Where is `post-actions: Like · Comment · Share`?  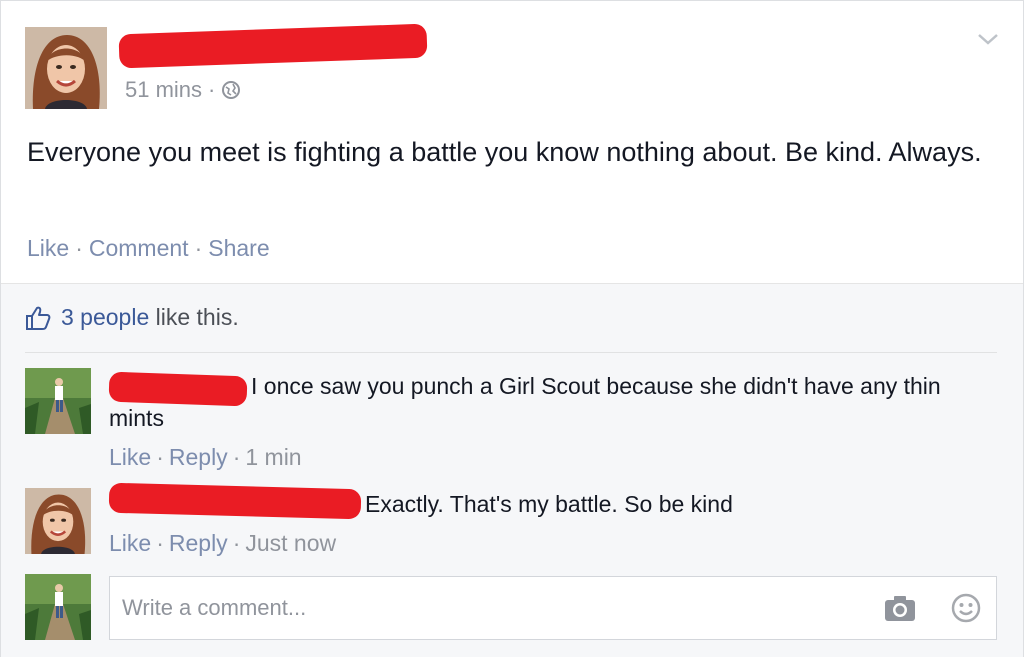
post-actions: Like · Comment · Share is located at coordinates (148, 248).